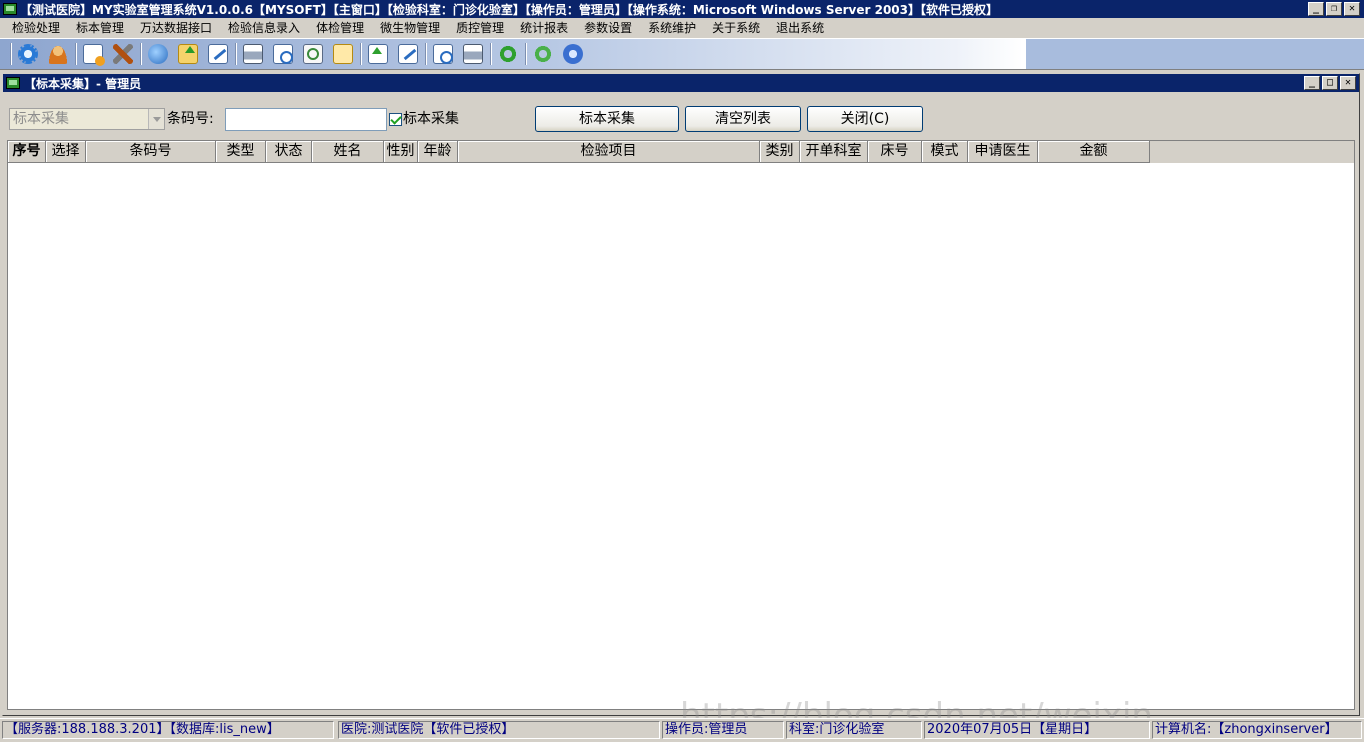  Describe the element at coordinates (378, 54) in the screenshot. I see `export-button` at that location.